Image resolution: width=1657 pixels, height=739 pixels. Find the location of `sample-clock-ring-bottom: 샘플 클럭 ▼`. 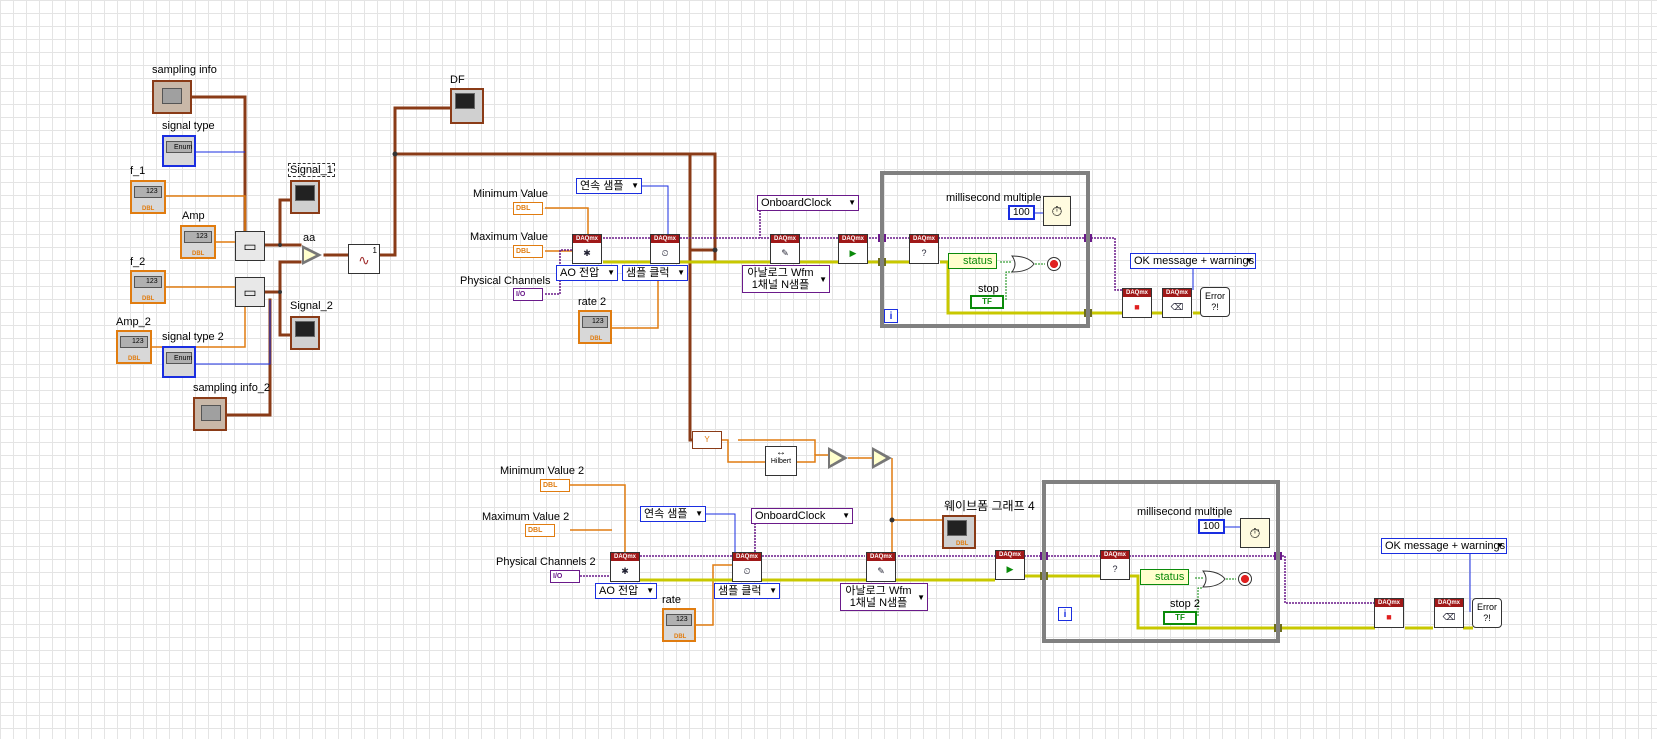

sample-clock-ring-bottom: 샘플 클럭 ▼ is located at coordinates (747, 591).